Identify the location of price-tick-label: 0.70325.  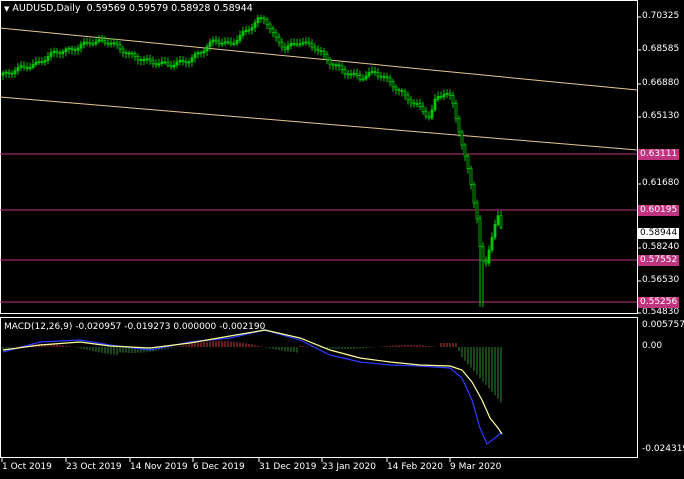
(661, 16).